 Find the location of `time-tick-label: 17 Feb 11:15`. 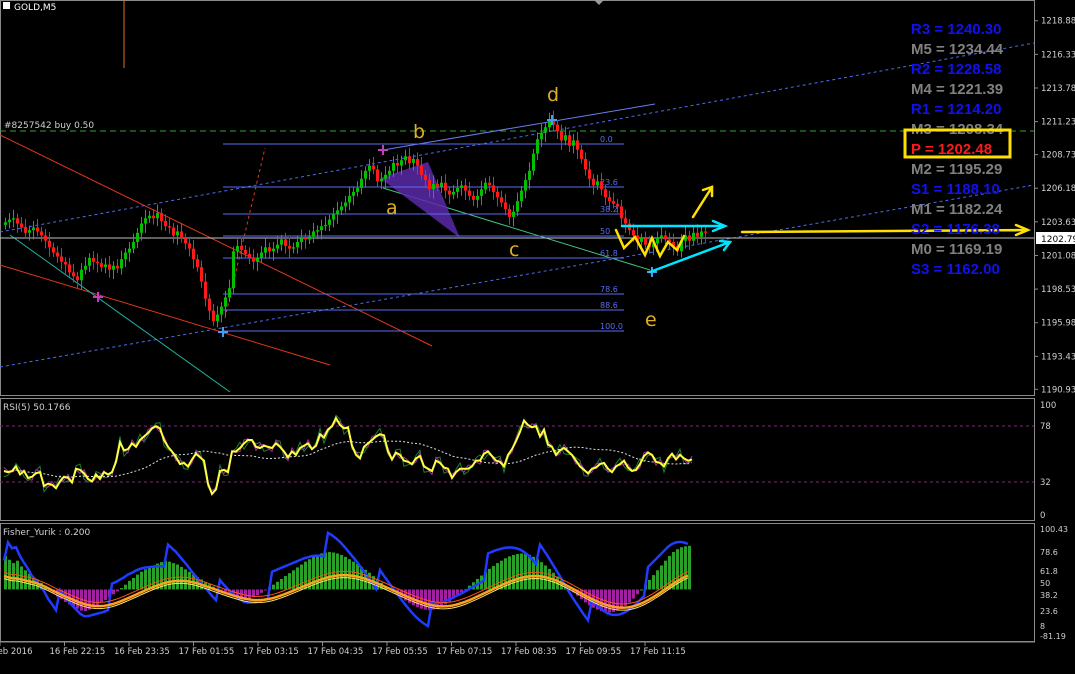

time-tick-label: 17 Feb 11:15 is located at coordinates (658, 652).